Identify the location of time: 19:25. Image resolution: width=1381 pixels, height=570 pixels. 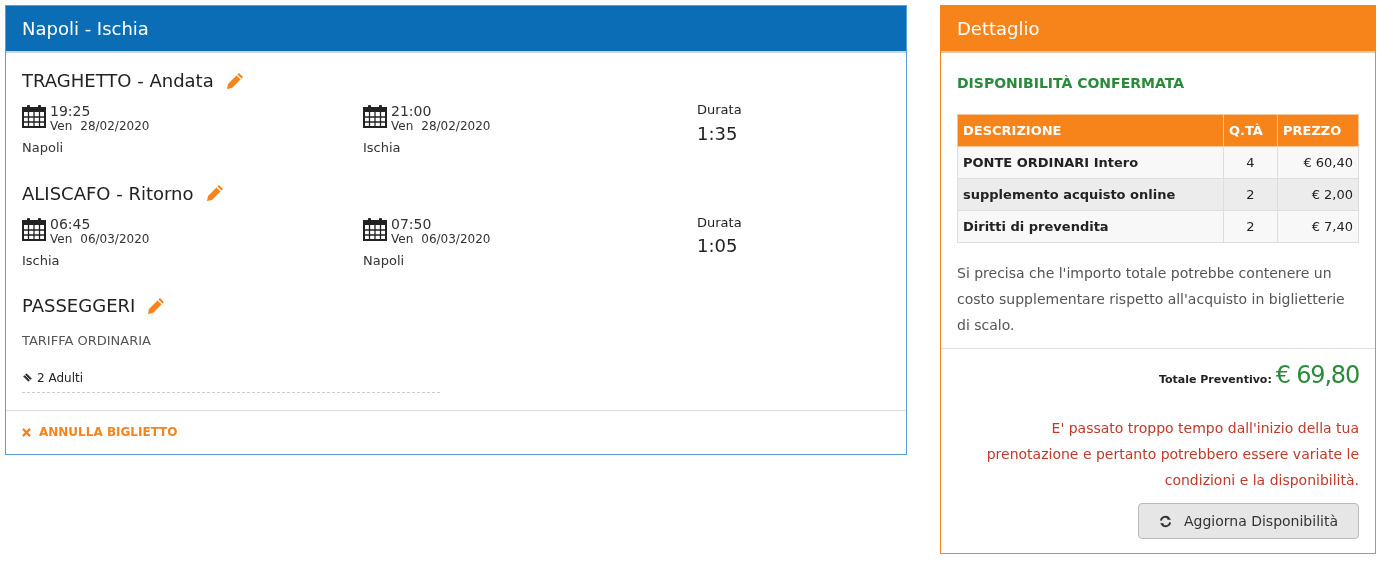
(71, 111).